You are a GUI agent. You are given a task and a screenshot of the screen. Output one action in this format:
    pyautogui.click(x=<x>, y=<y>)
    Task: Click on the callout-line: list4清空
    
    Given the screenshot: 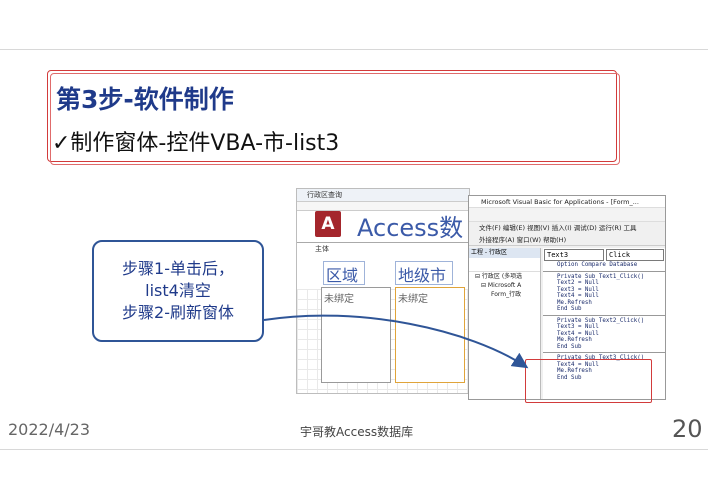 What is the action you would take?
    pyautogui.click(x=178, y=290)
    